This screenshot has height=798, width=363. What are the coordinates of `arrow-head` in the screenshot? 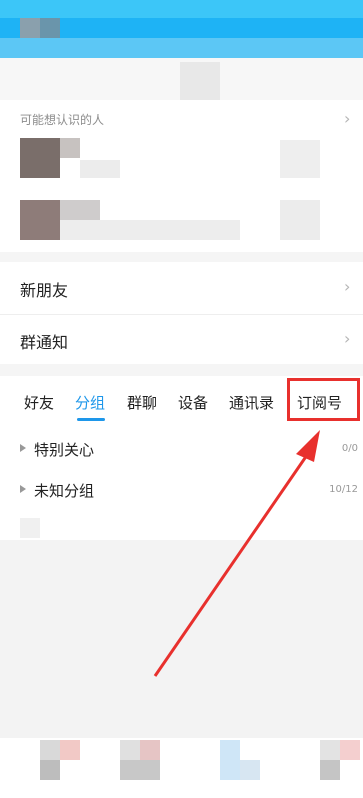 It's located at (308, 446).